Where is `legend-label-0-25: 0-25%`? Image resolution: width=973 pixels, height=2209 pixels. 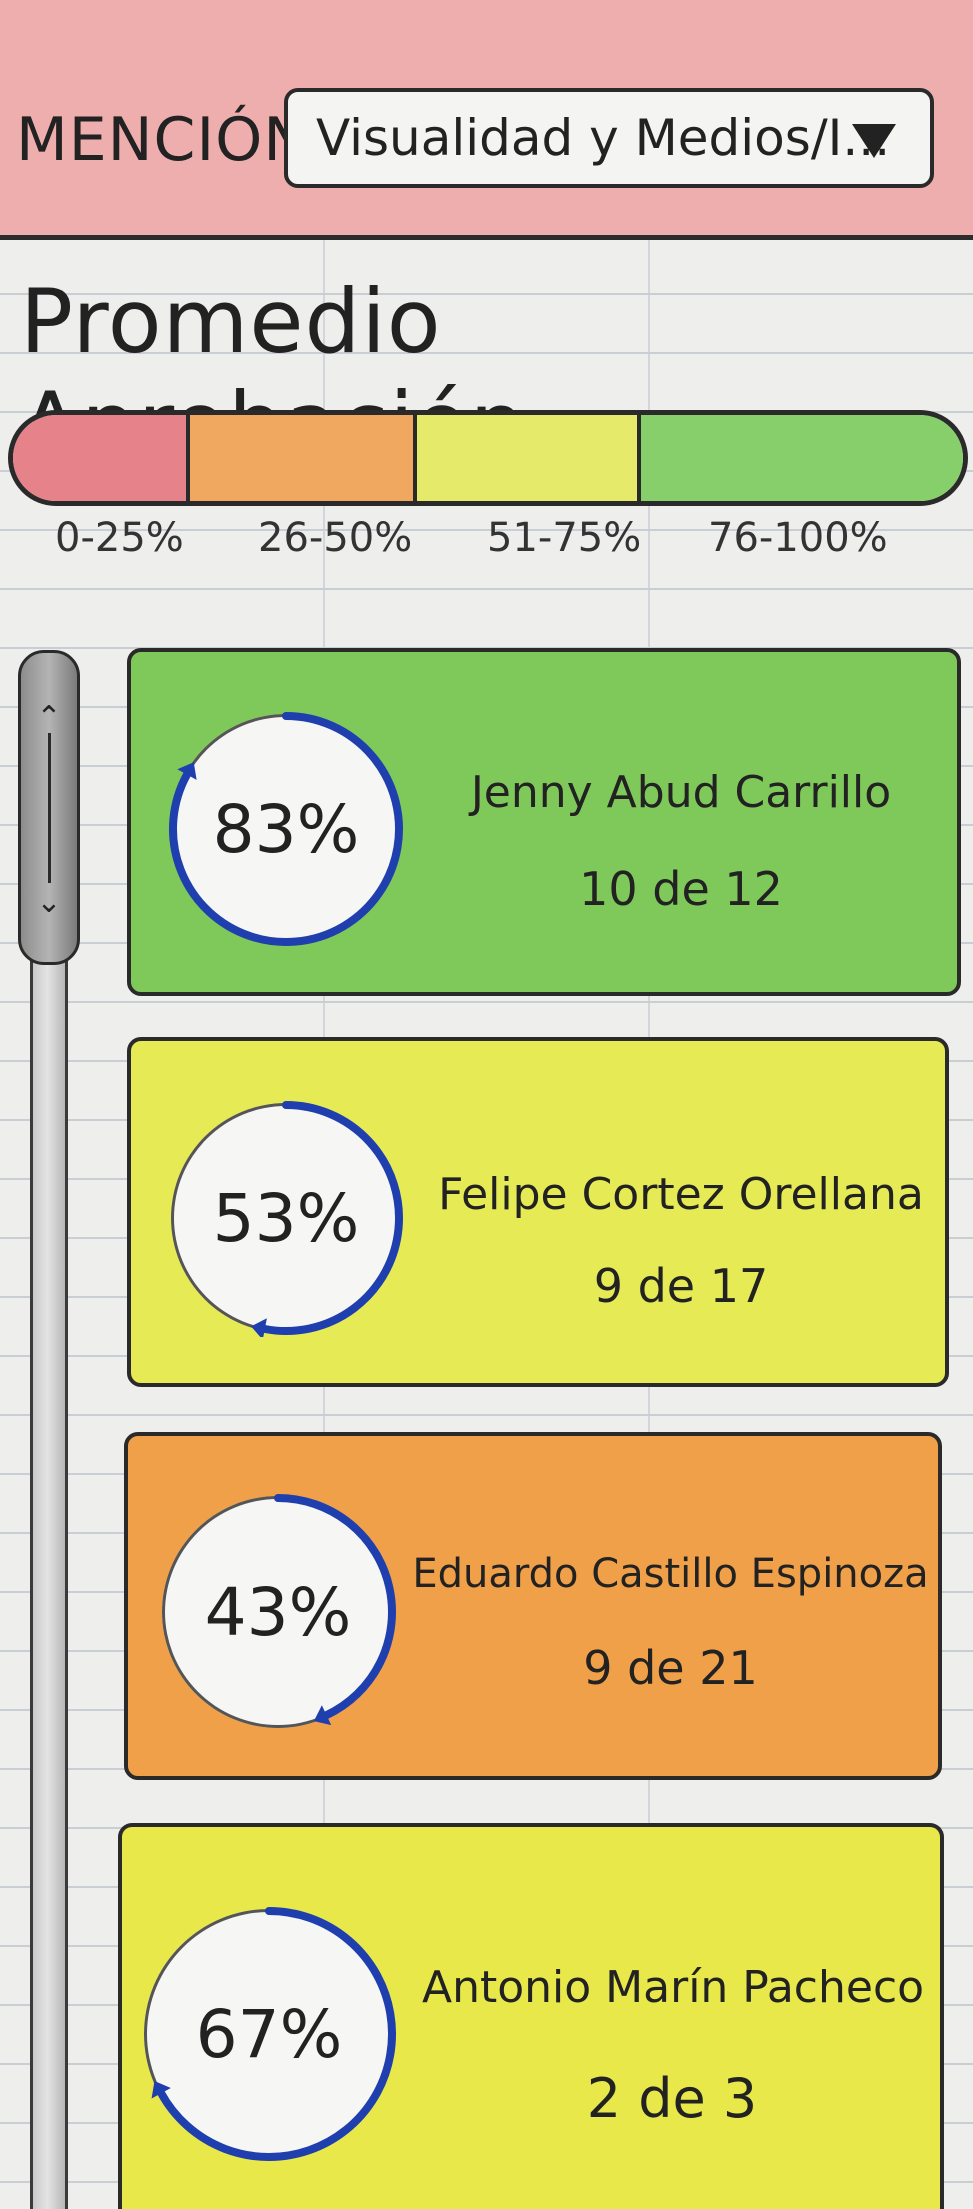
legend-label-0-25: 0-25% is located at coordinates (119, 538).